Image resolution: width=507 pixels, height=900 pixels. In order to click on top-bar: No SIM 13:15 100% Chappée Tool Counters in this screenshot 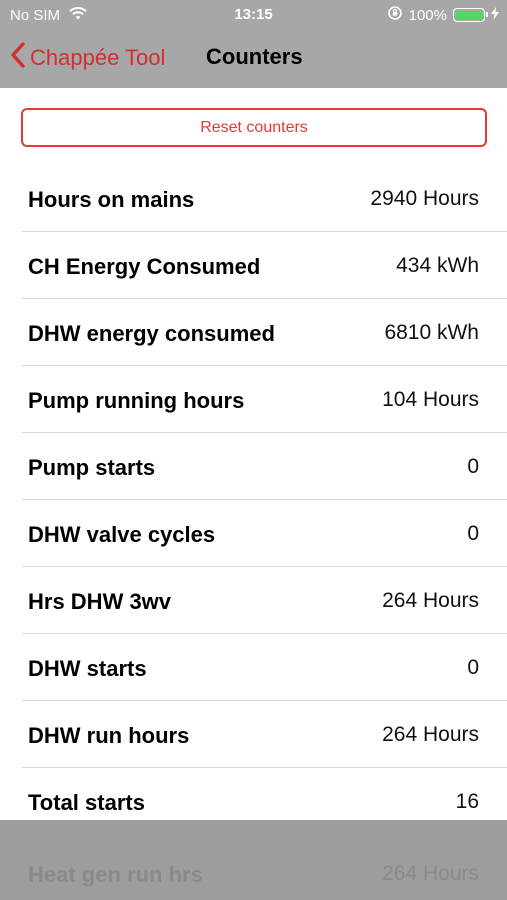, I will do `click(253, 44)`.